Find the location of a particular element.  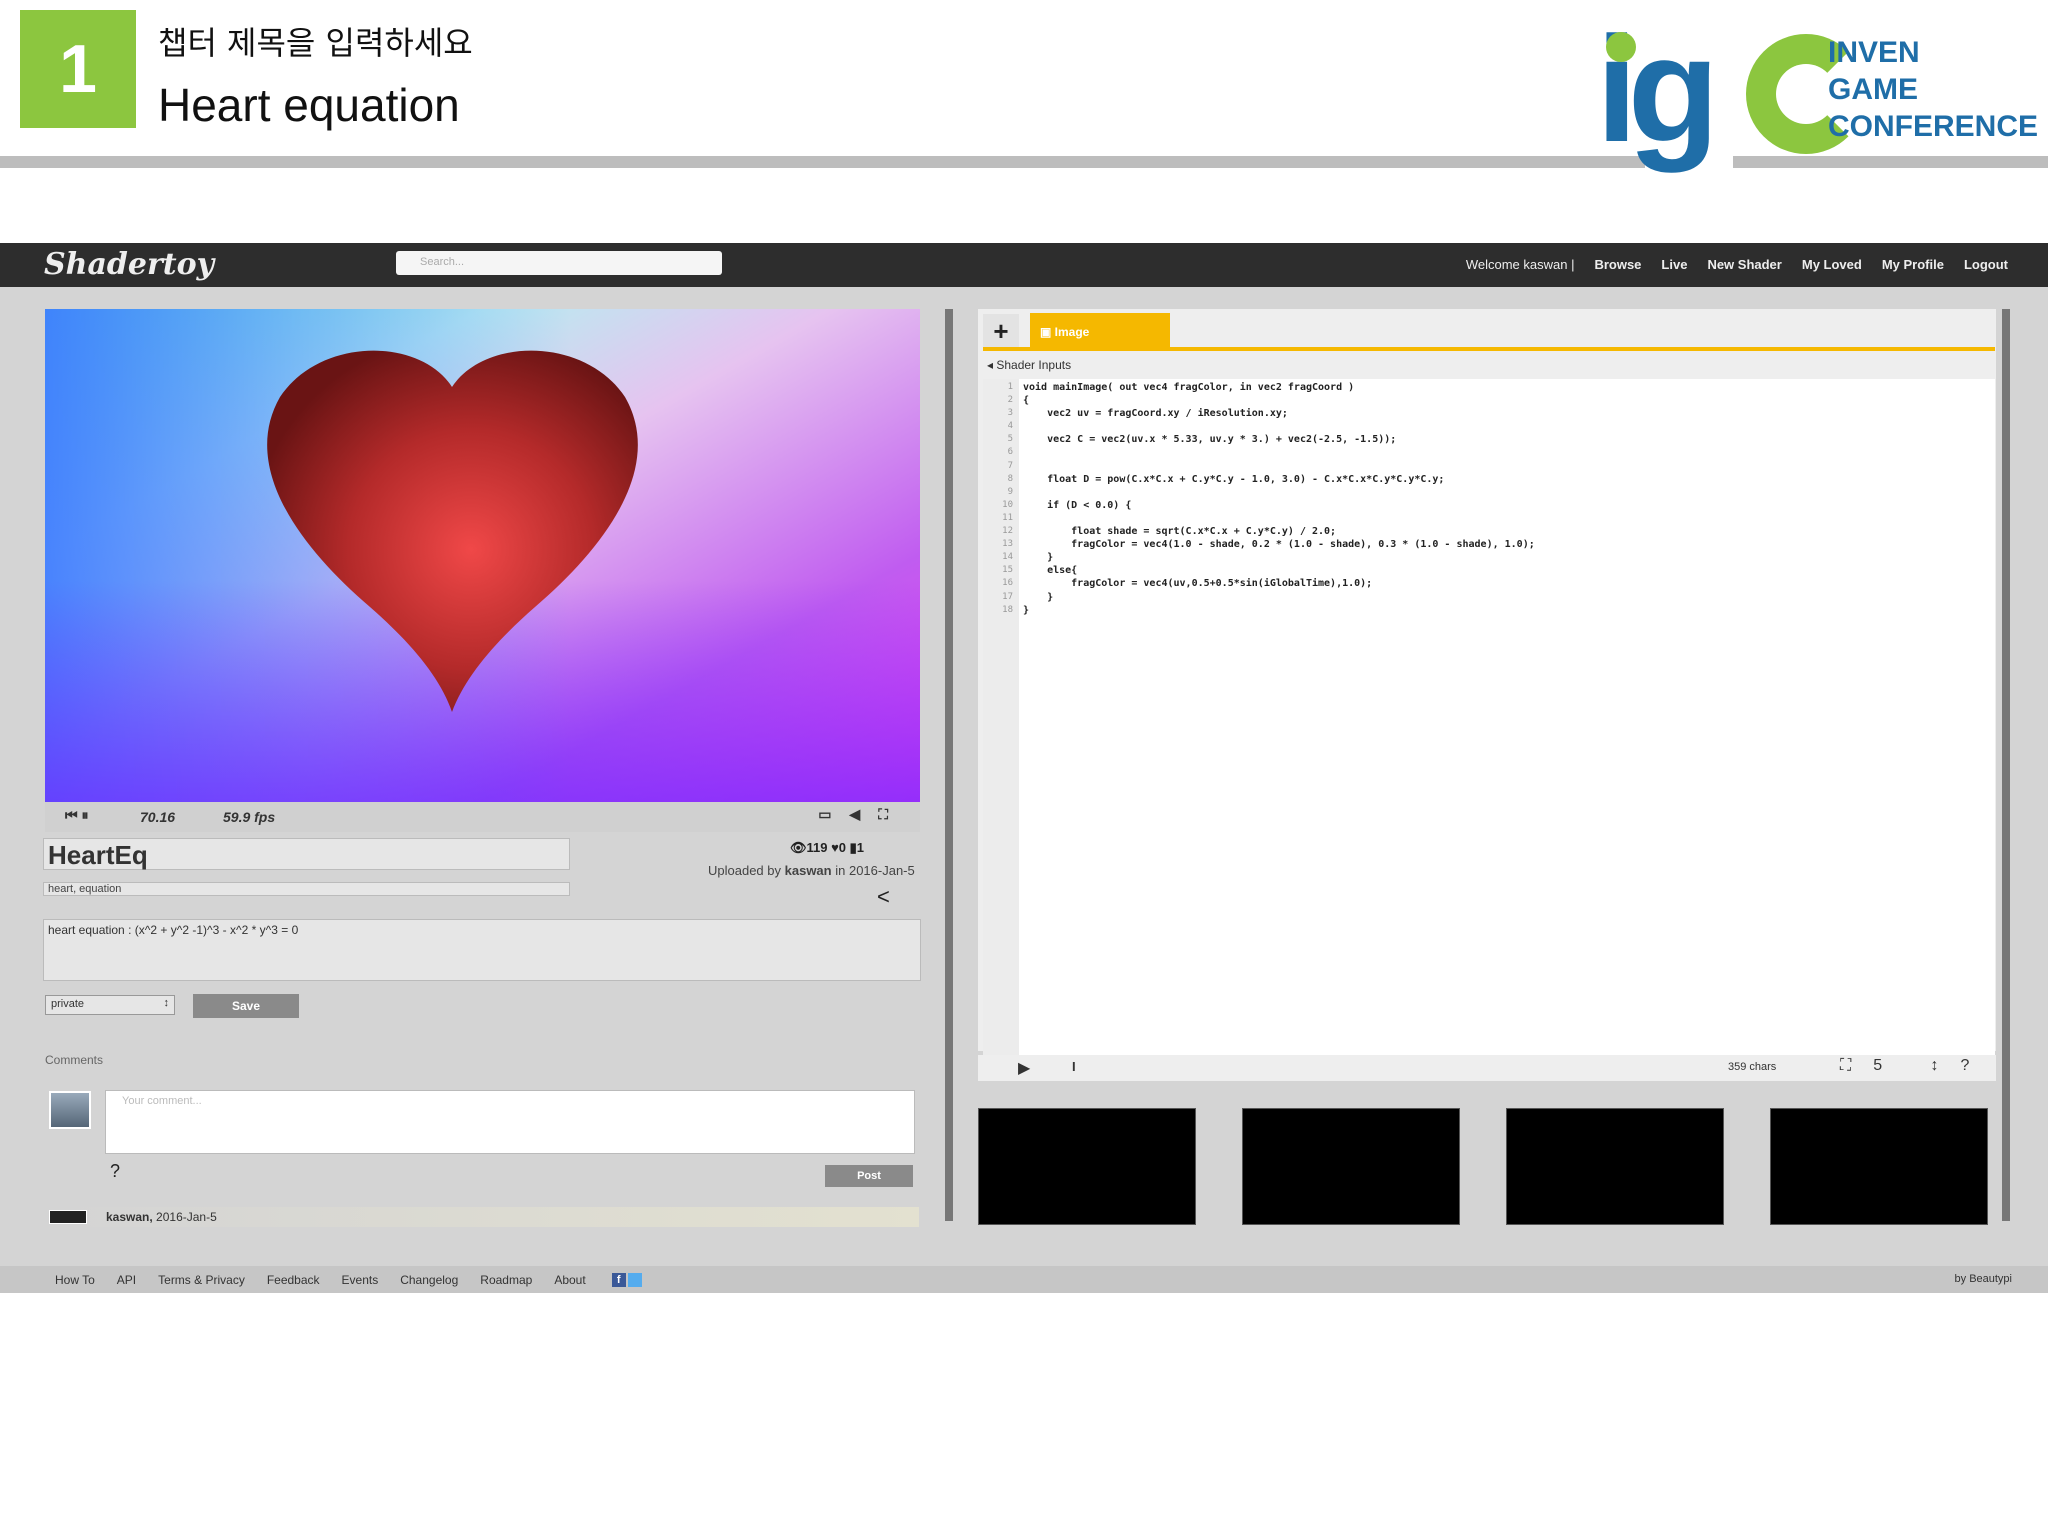

line-number: 7 is located at coordinates (1010, 465).